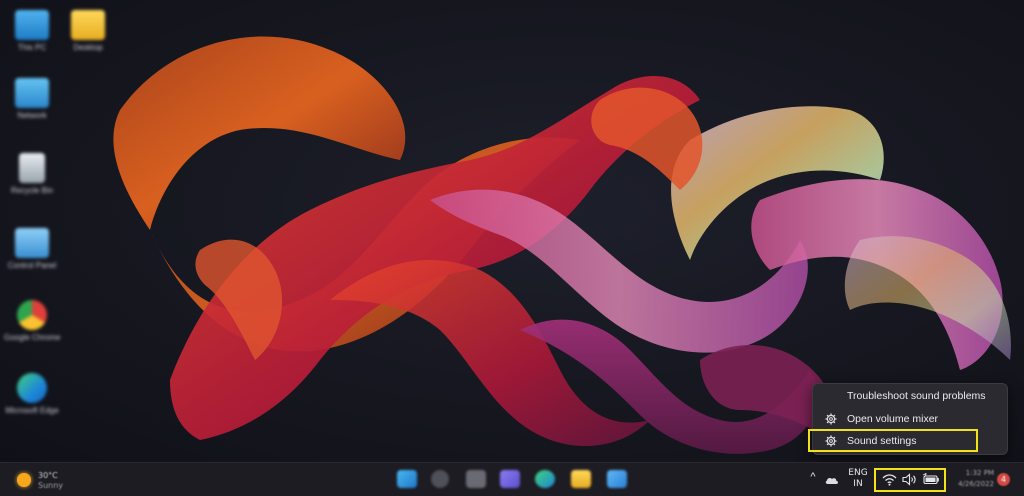 The width and height of the screenshot is (1024, 496). Describe the element at coordinates (407, 479) in the screenshot. I see `start-icon` at that location.